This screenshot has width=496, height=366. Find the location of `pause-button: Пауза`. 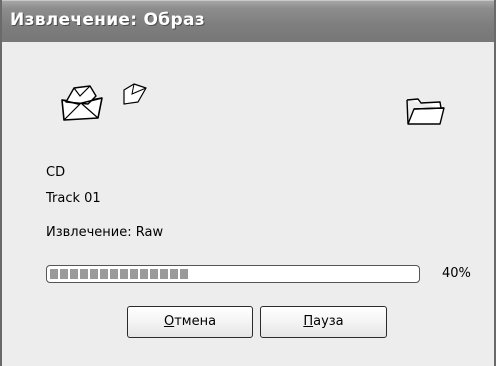

pause-button: Пауза is located at coordinates (323, 322).